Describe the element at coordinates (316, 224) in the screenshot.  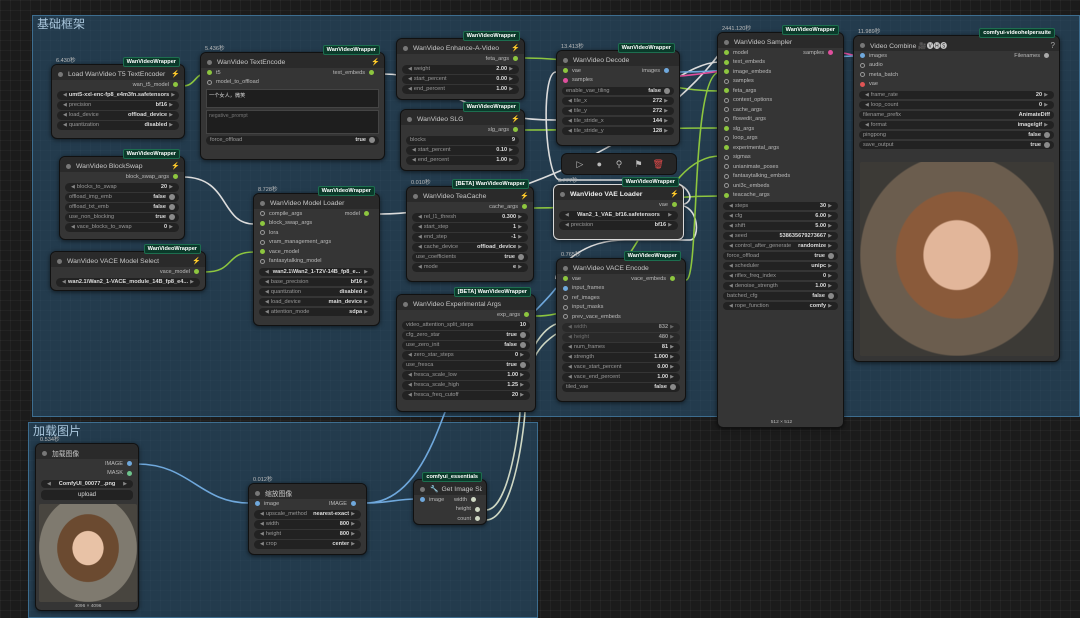
I see `input-slot-block-swap-args: block_swap_args` at that location.